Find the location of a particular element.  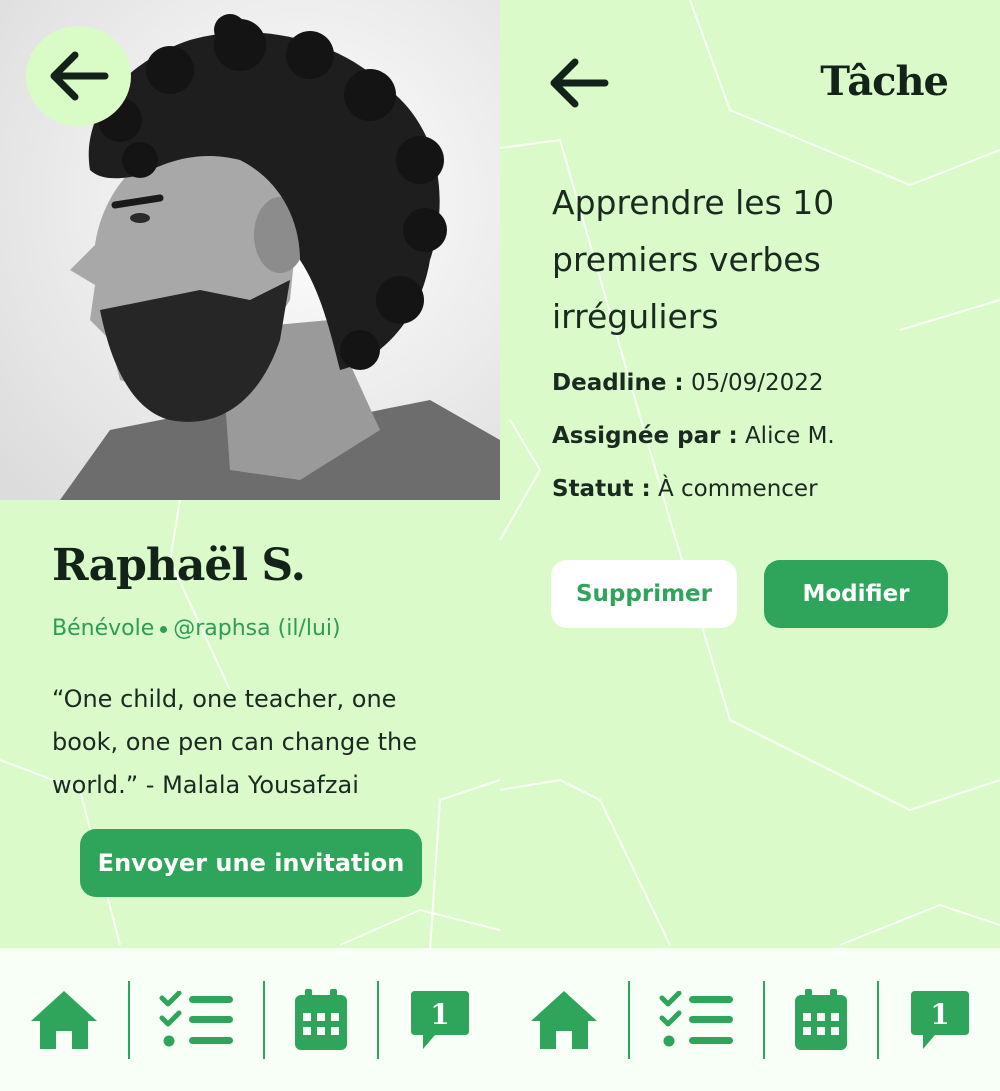

assigned-row: Assignée par : Alice M. is located at coordinates (693, 436).